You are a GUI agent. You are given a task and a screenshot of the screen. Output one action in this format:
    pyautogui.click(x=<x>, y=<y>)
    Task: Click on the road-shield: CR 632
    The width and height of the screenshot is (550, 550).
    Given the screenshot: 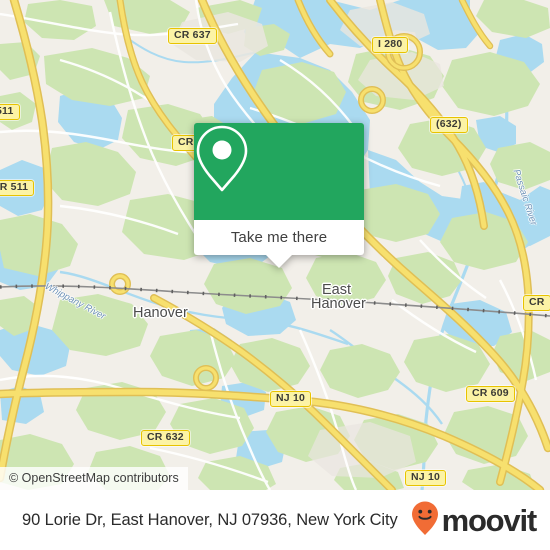 What is the action you would take?
    pyautogui.click(x=165, y=438)
    